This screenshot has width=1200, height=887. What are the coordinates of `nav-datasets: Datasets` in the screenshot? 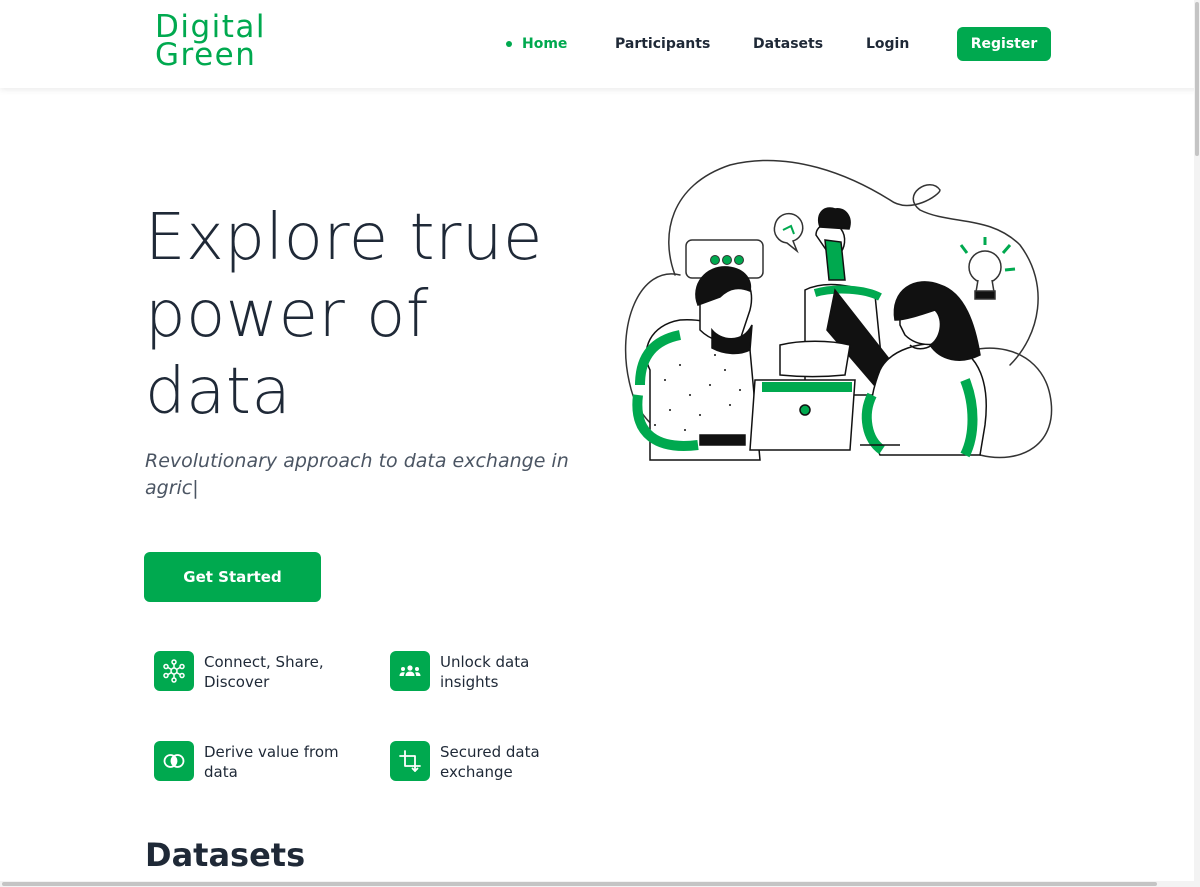 It's located at (788, 44).